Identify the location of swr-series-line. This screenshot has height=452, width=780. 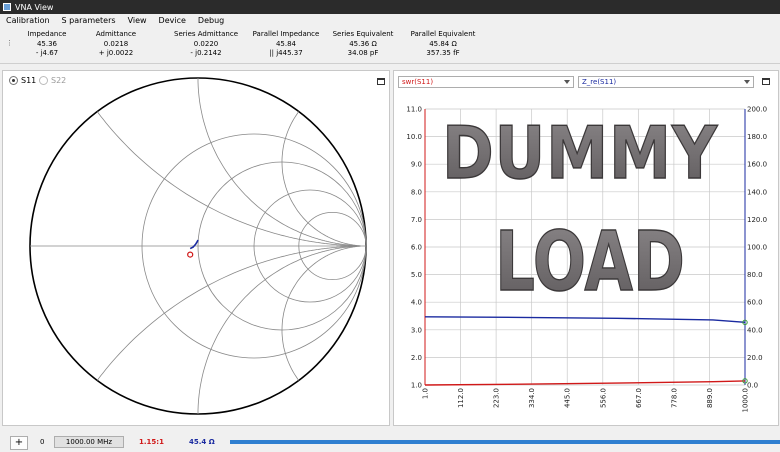
(585, 383).